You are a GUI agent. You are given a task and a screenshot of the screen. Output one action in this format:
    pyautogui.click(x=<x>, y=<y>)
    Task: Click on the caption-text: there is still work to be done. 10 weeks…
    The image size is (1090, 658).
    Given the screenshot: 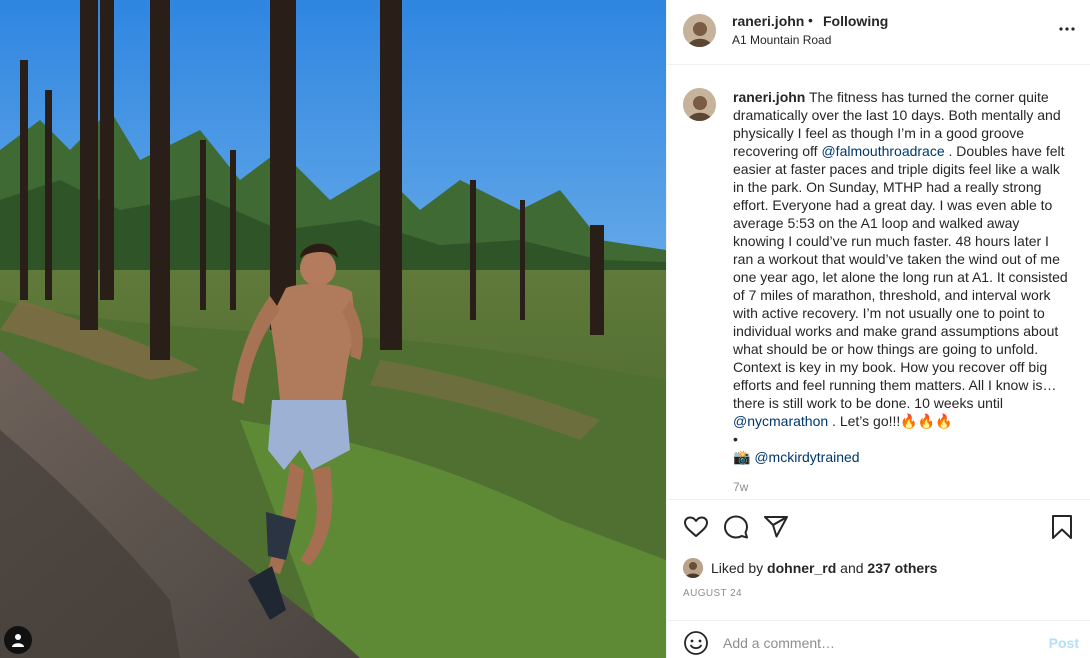 What is the action you would take?
    pyautogui.click(x=868, y=403)
    